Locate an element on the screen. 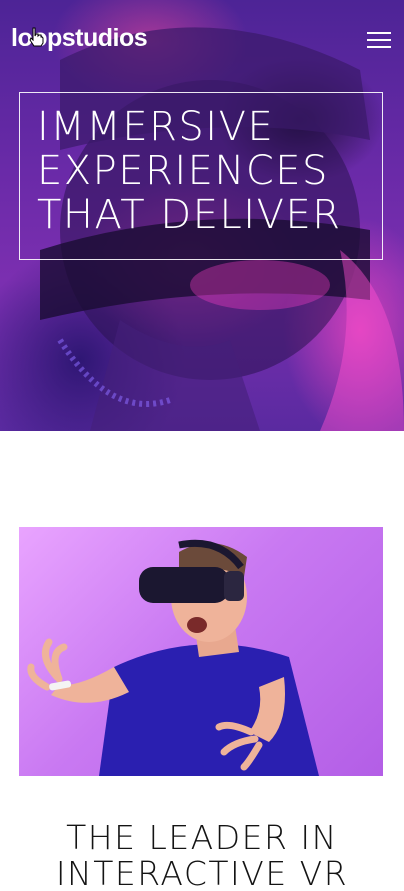  headline-line: EXPERIENCES is located at coordinates (183, 171).